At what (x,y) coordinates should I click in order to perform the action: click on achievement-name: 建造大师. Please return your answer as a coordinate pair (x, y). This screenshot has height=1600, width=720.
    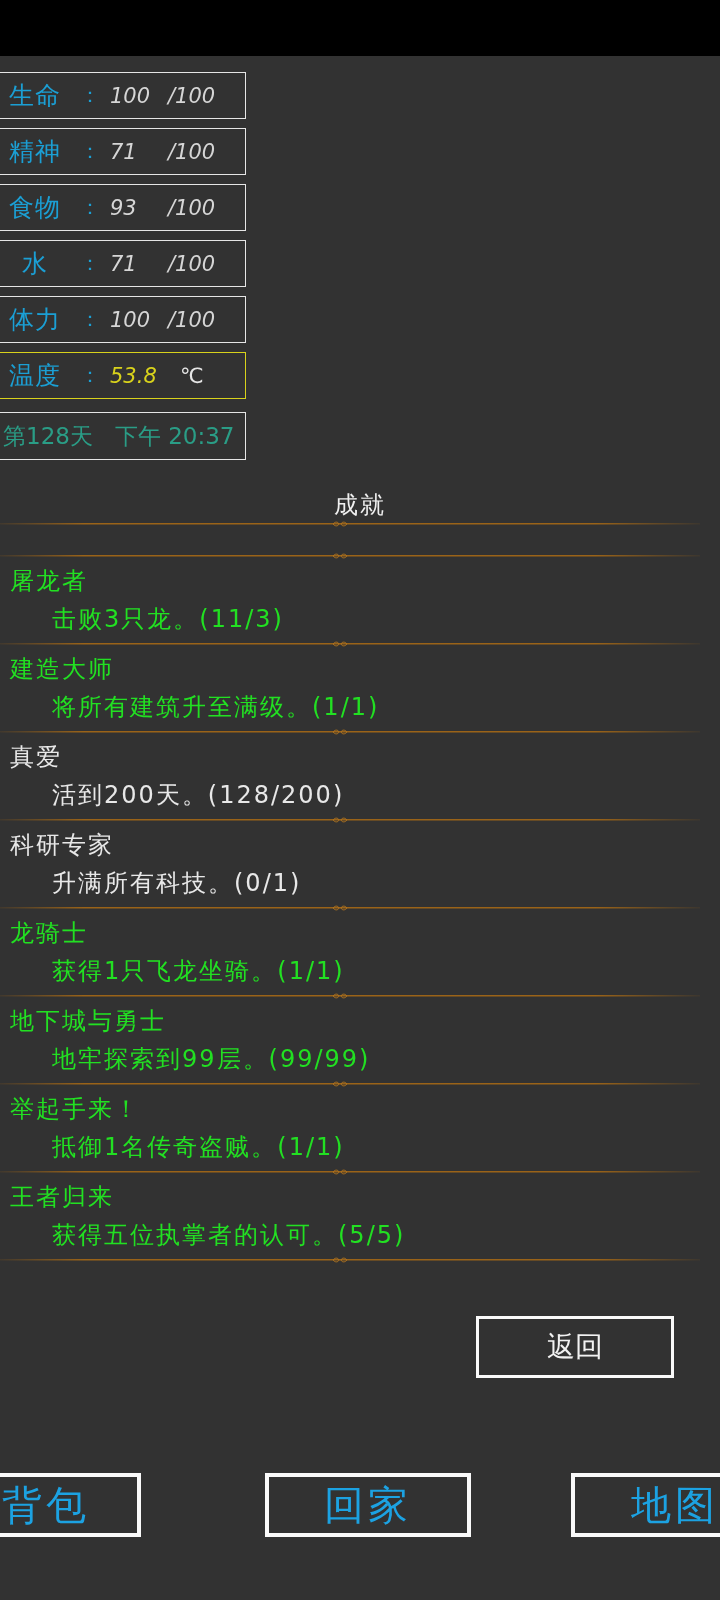
    Looking at the image, I should click on (62, 669).